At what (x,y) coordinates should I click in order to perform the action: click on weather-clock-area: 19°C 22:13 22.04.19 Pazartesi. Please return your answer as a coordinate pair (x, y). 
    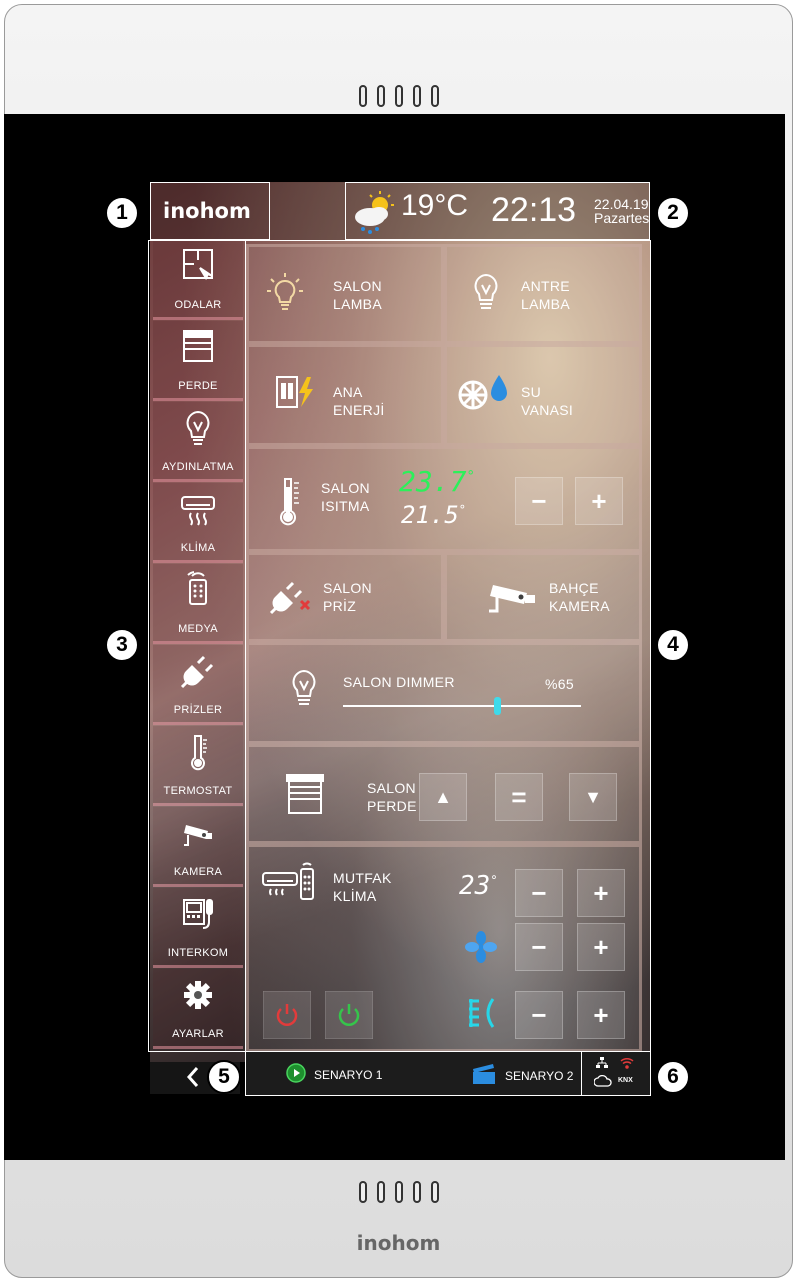
    Looking at the image, I should click on (497, 211).